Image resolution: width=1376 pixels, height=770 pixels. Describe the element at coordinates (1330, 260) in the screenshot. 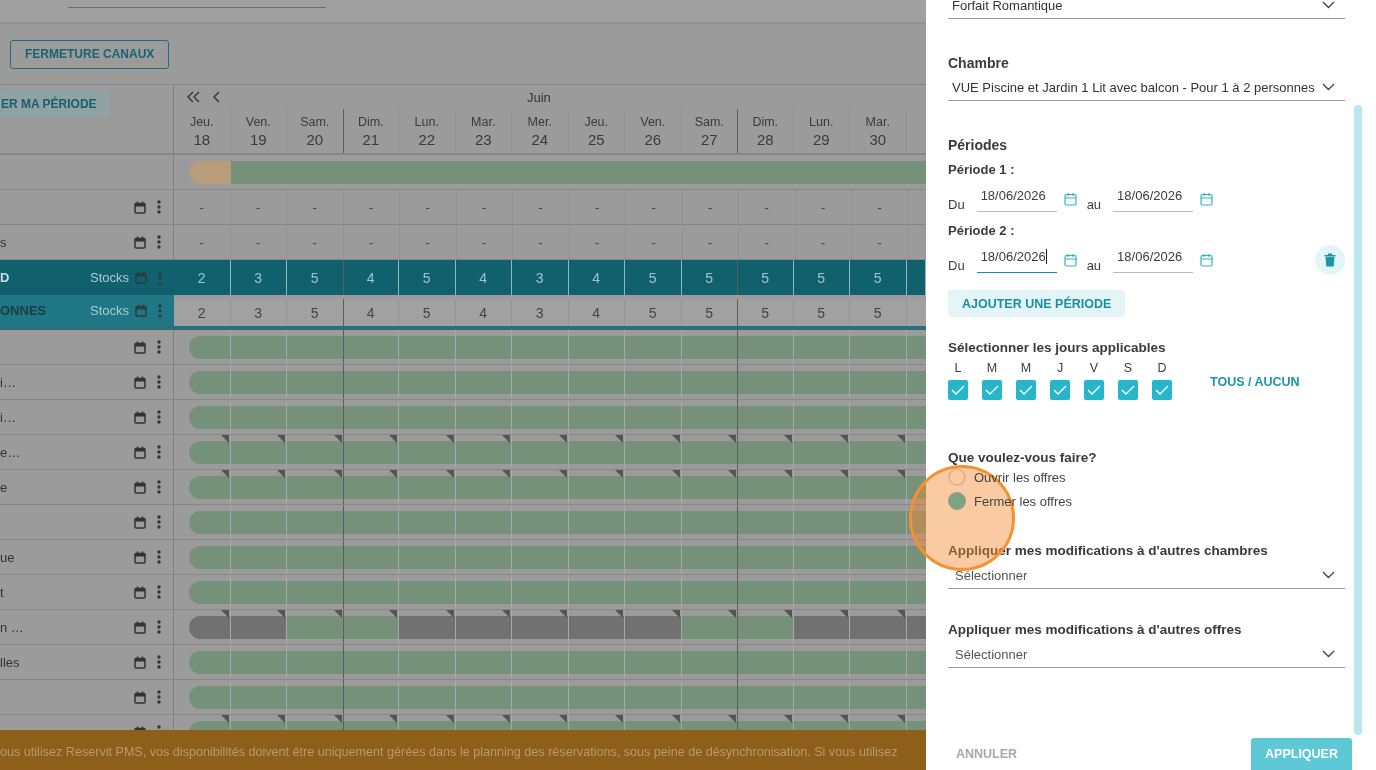

I see `delete-button` at that location.